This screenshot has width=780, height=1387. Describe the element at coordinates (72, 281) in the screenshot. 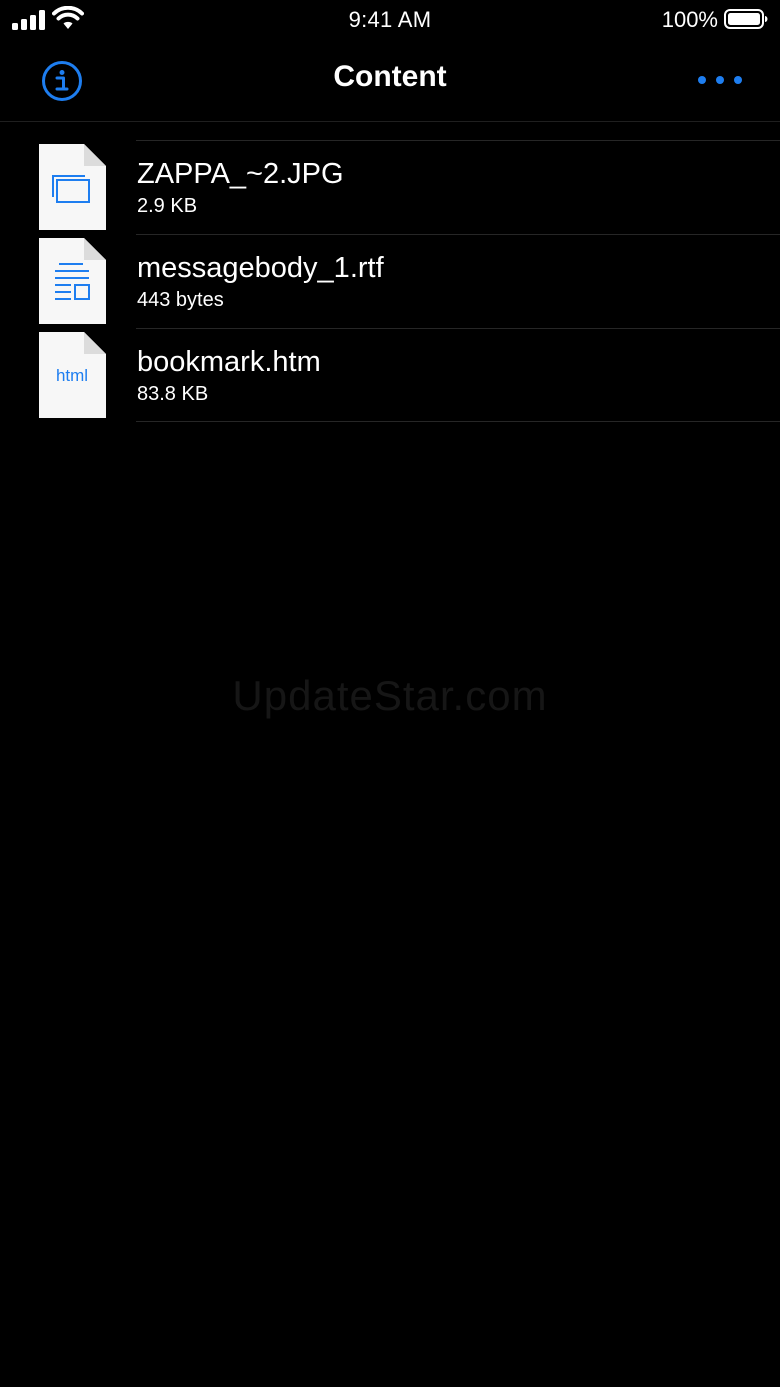

I see `document-file-icon` at that location.